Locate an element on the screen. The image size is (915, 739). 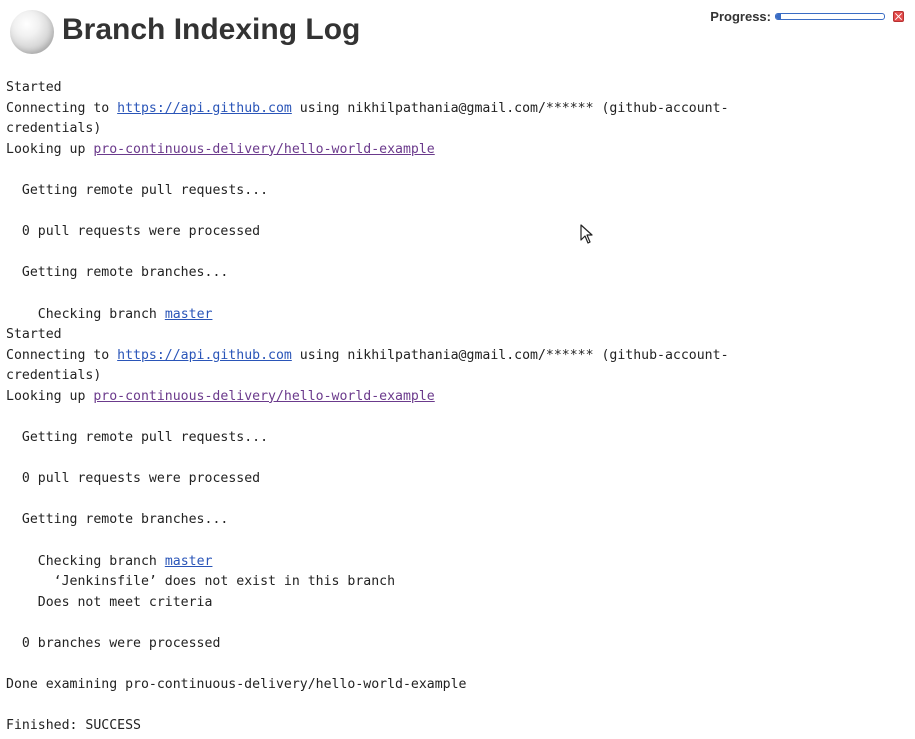
log-line: Does not meet criteria is located at coordinates (109, 602).